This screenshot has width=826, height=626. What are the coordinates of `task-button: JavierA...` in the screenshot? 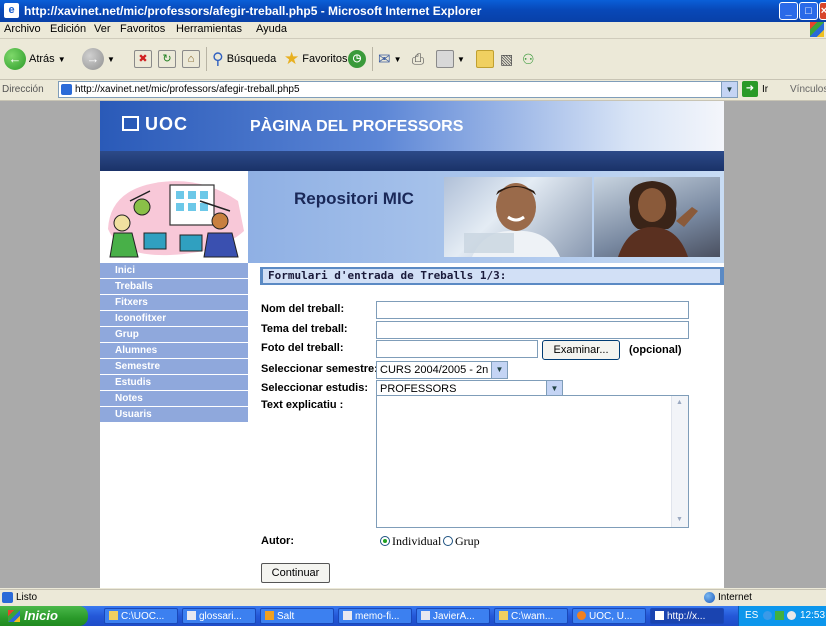 It's located at (453, 616).